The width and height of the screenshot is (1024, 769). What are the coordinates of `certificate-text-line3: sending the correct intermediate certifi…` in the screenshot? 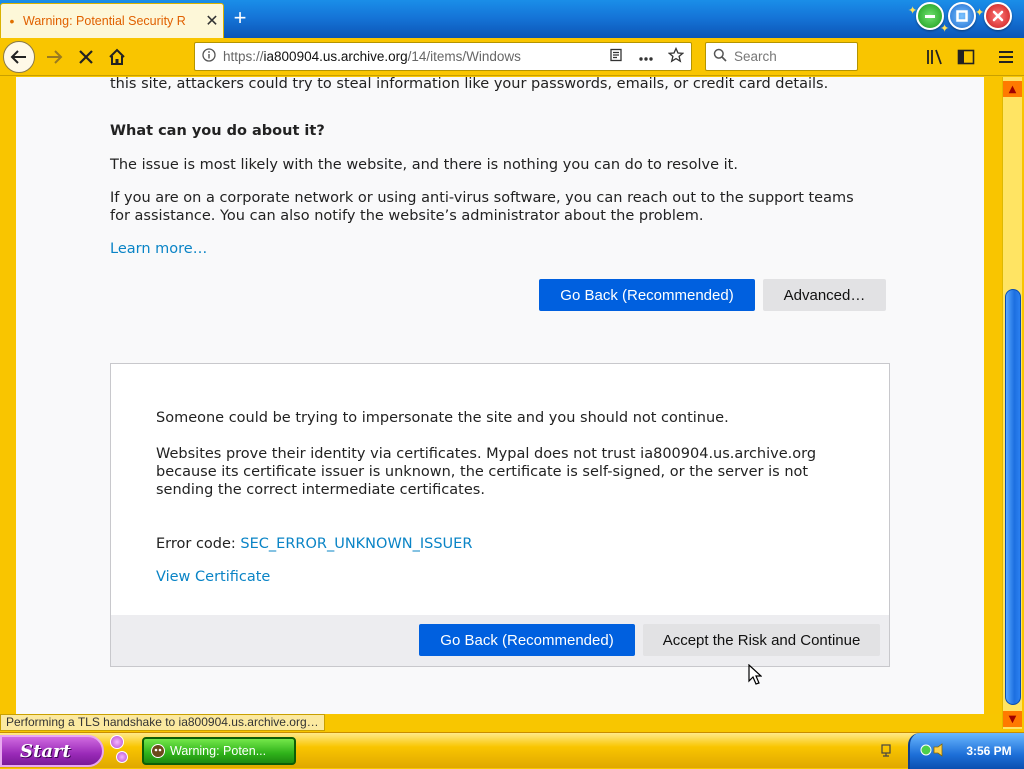 It's located at (320, 490).